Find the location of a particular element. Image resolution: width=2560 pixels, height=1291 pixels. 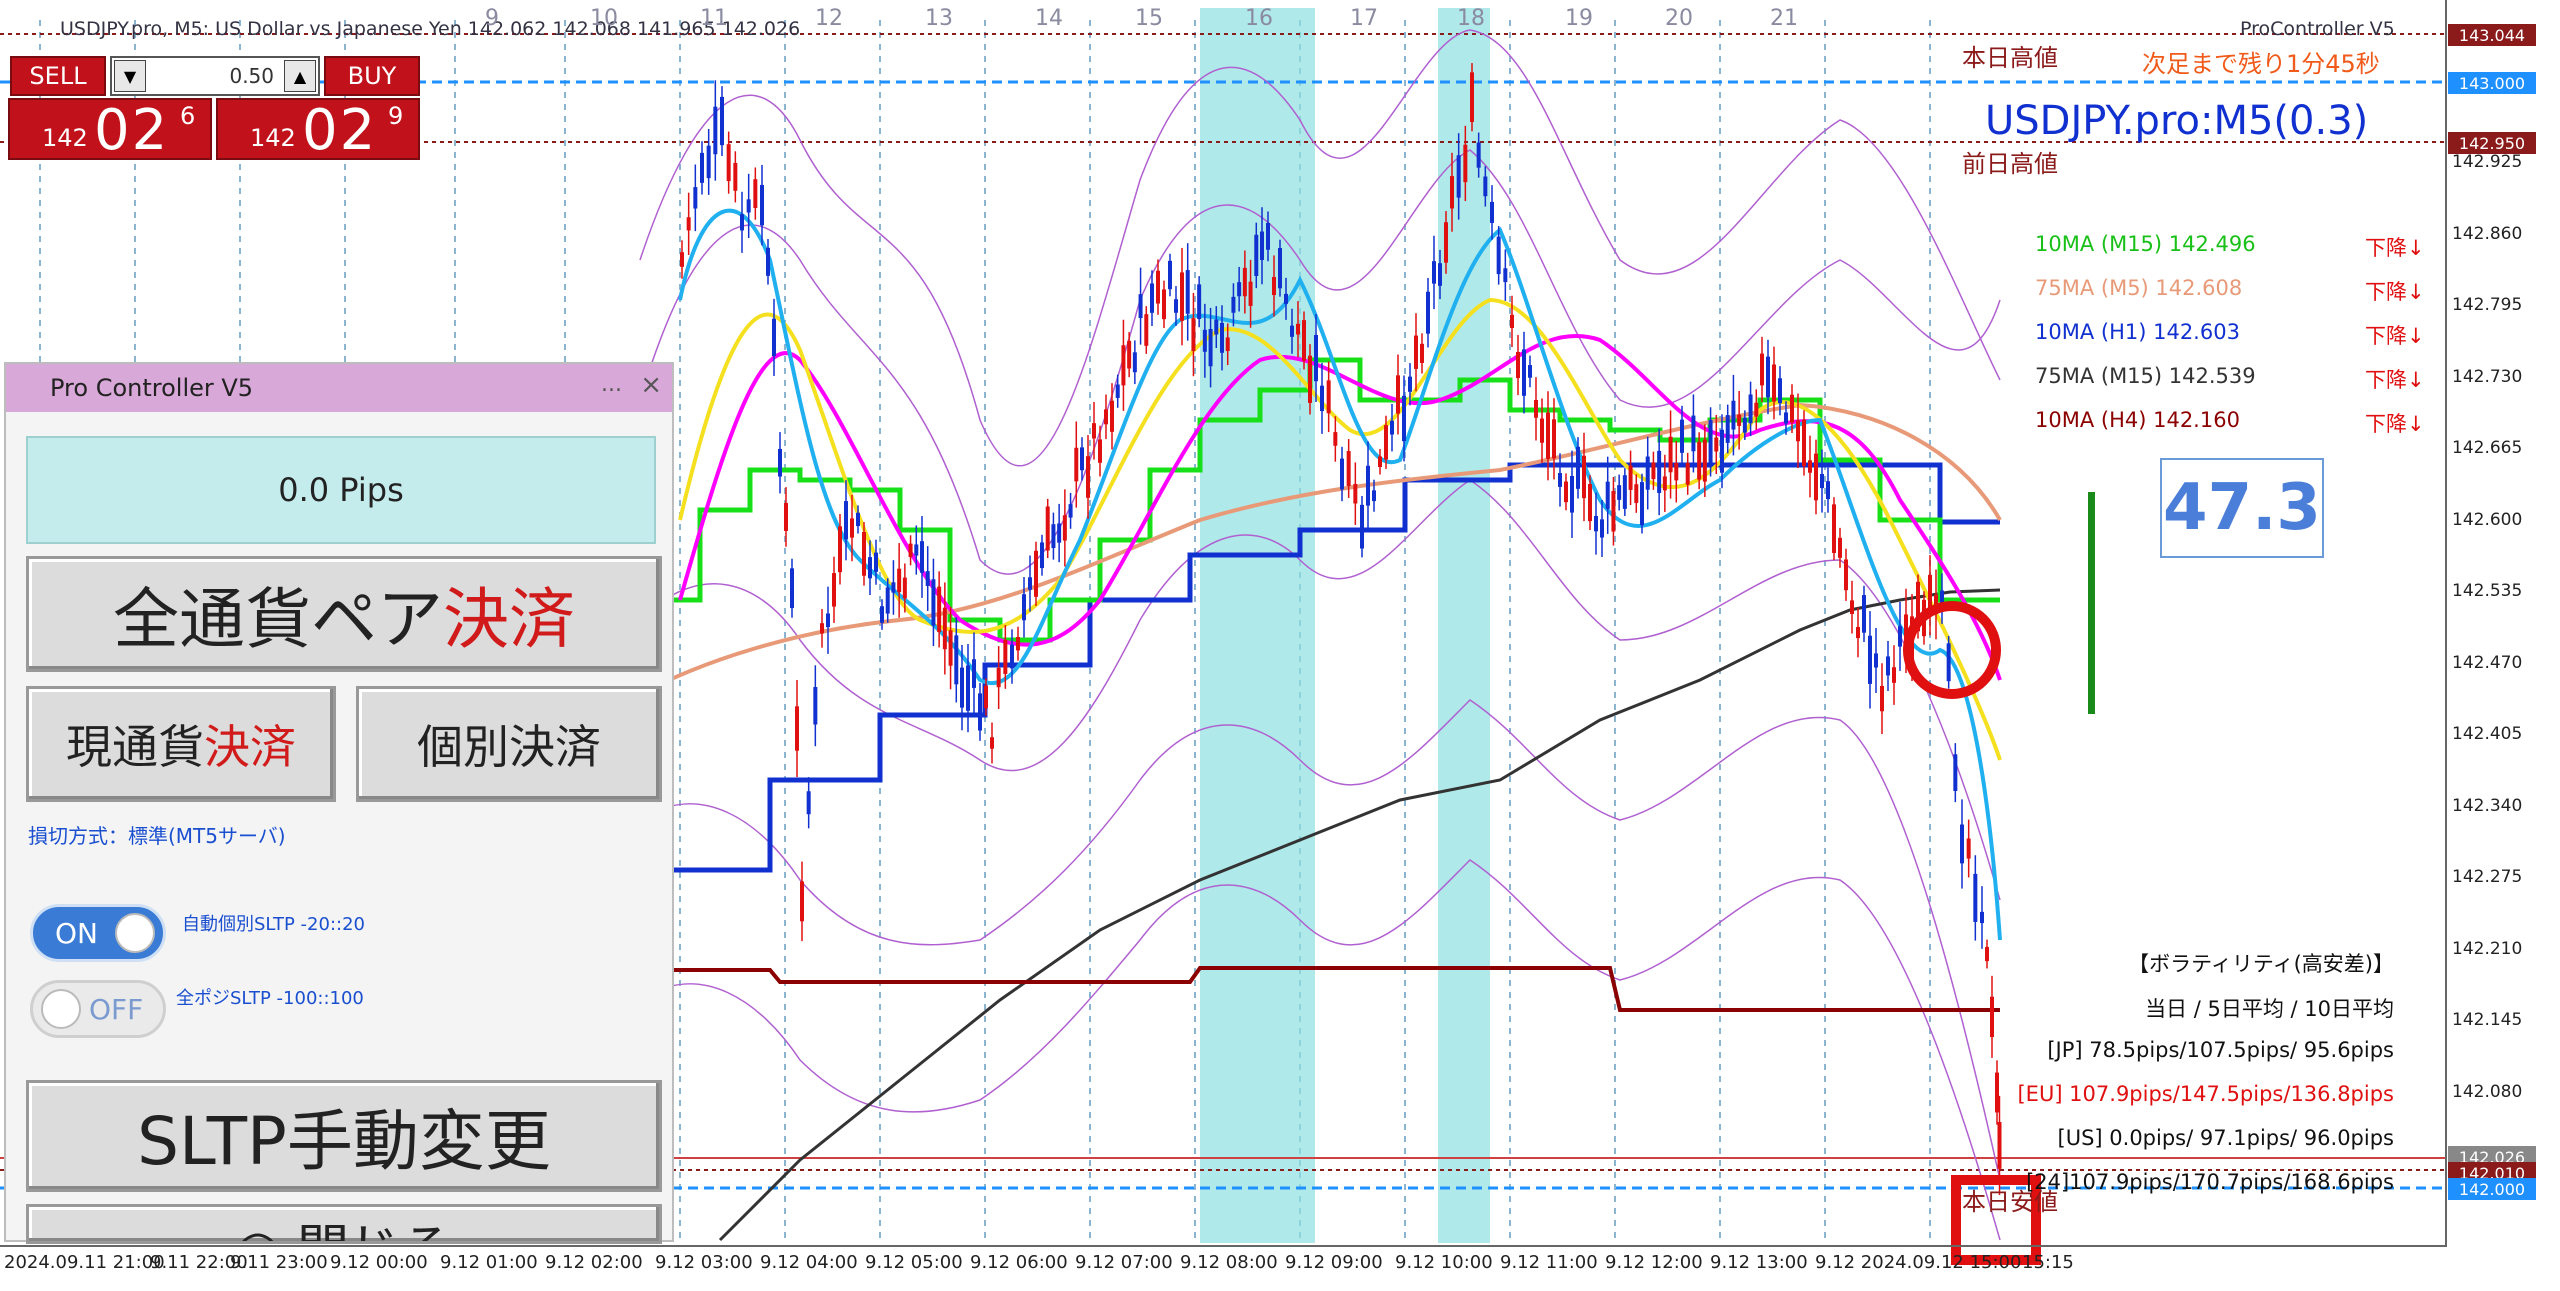

time-axis-label: 9.12 05:00 is located at coordinates (914, 1262).